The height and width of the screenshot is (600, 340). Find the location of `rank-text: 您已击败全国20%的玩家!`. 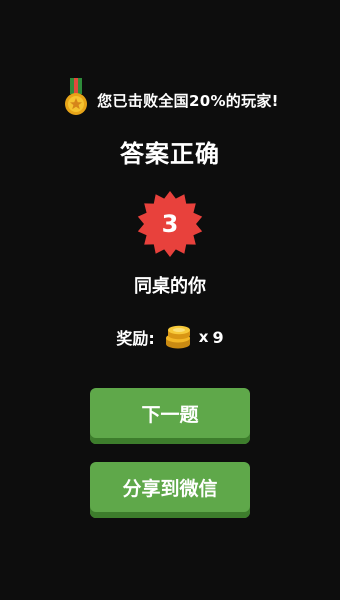

rank-text: 您已击败全国20%的玩家! is located at coordinates (188, 100).